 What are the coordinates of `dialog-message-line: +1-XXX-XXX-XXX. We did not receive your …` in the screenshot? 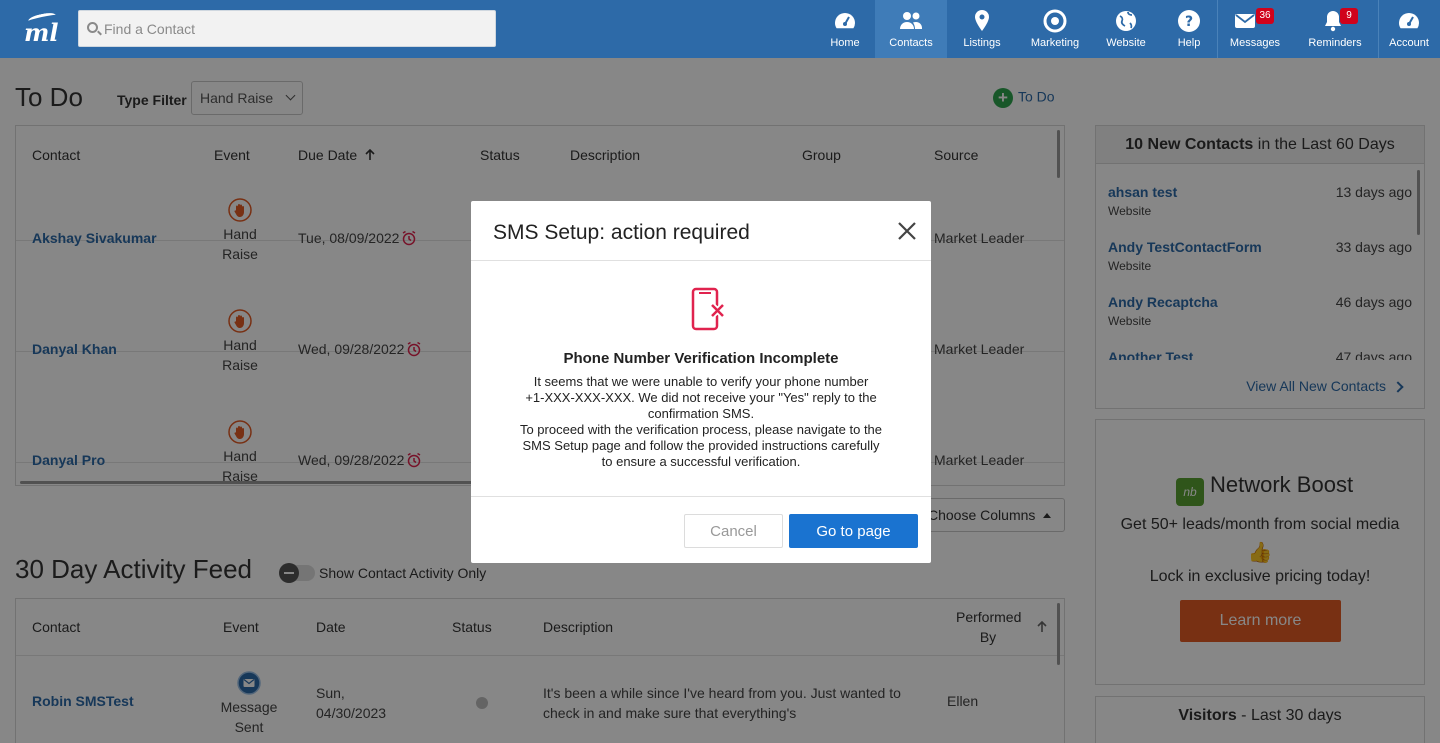 It's located at (701, 397).